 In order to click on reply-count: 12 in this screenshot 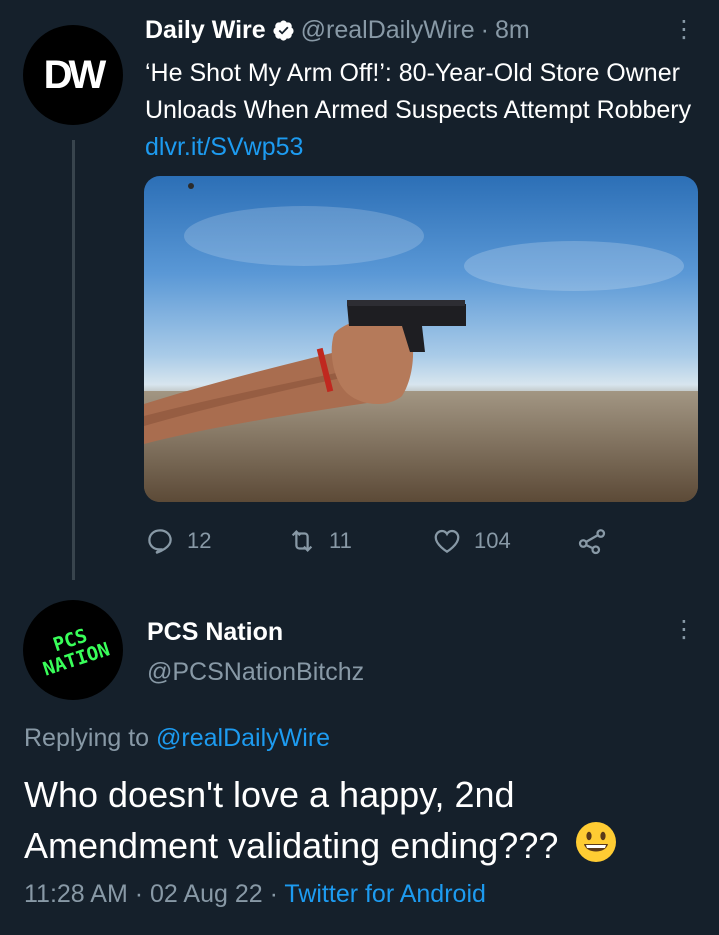, I will do `click(199, 540)`.